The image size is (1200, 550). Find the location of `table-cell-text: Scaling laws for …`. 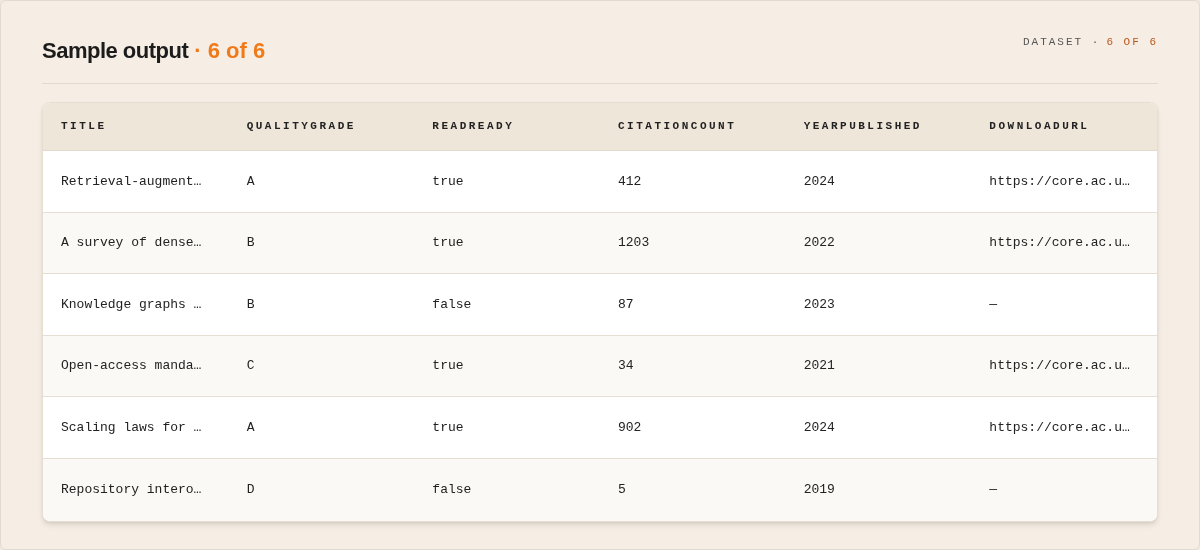

table-cell-text: Scaling laws for … is located at coordinates (131, 427).